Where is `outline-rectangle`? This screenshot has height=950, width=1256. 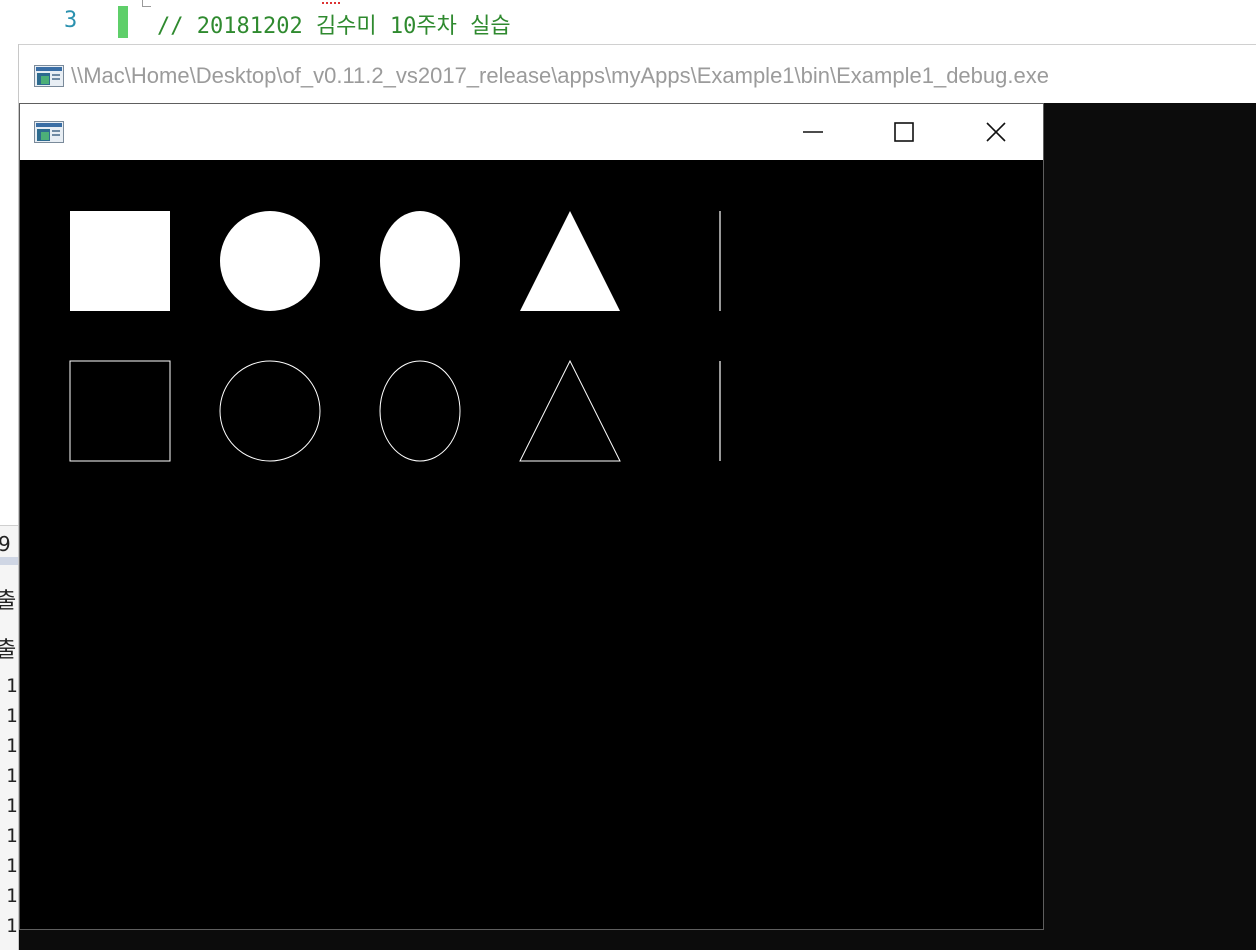 outline-rectangle is located at coordinates (120, 411).